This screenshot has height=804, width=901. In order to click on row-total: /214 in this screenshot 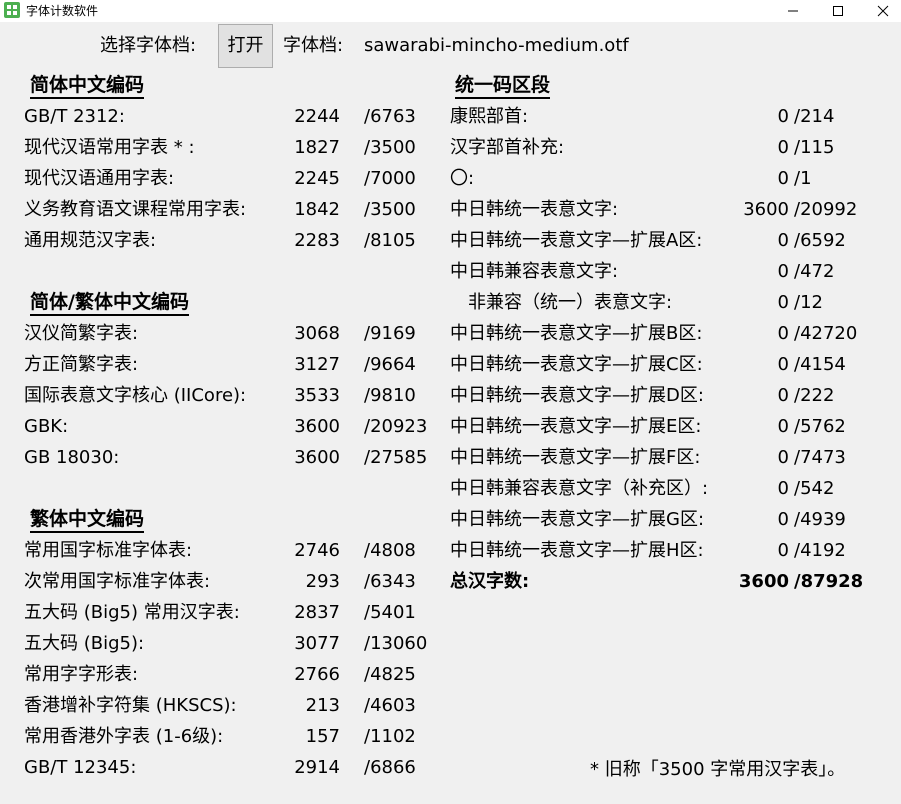, I will do `click(814, 116)`.